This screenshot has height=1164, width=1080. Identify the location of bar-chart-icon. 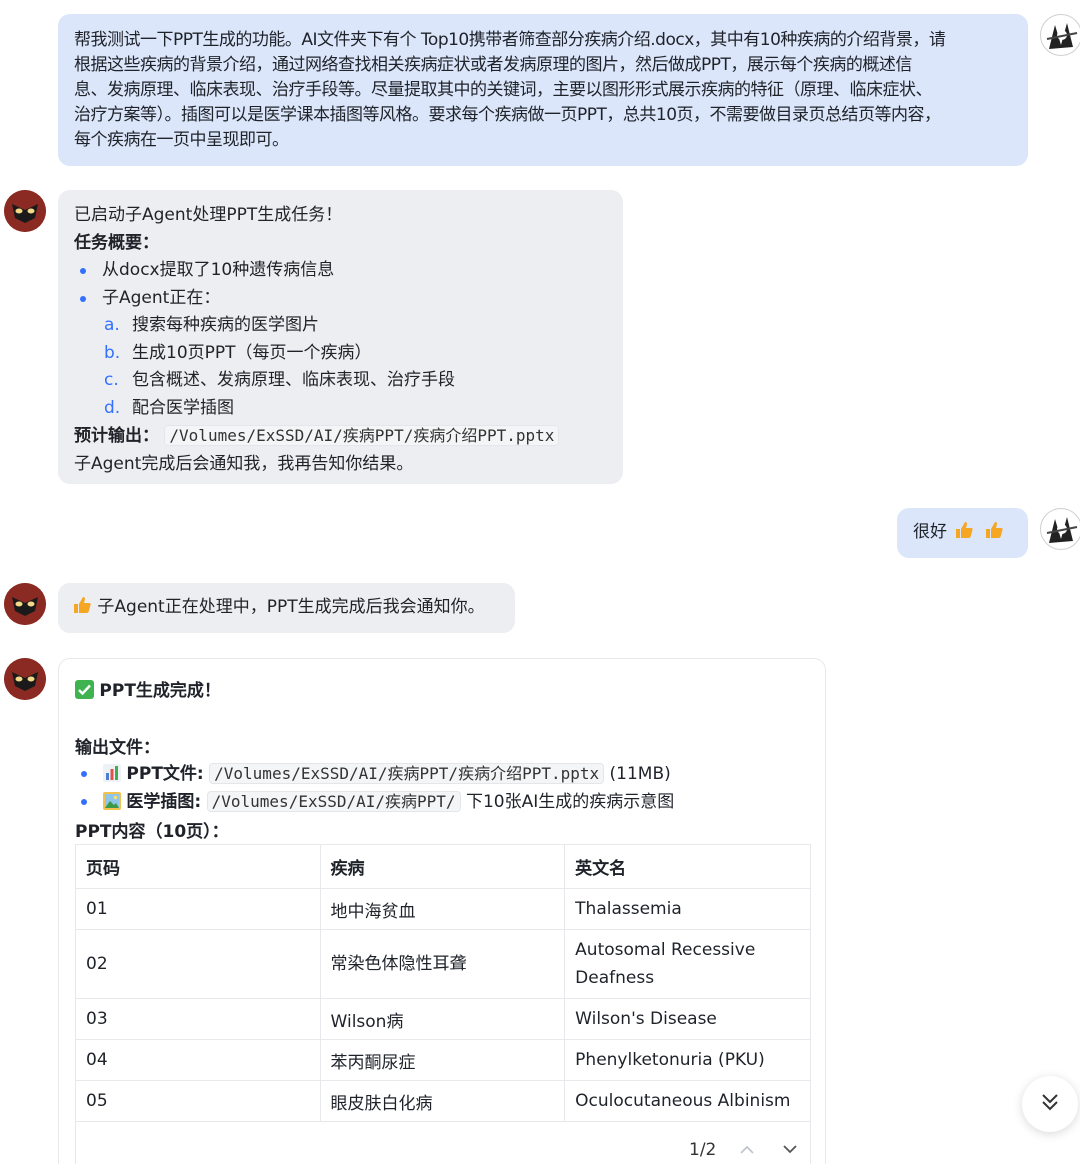
(112, 777).